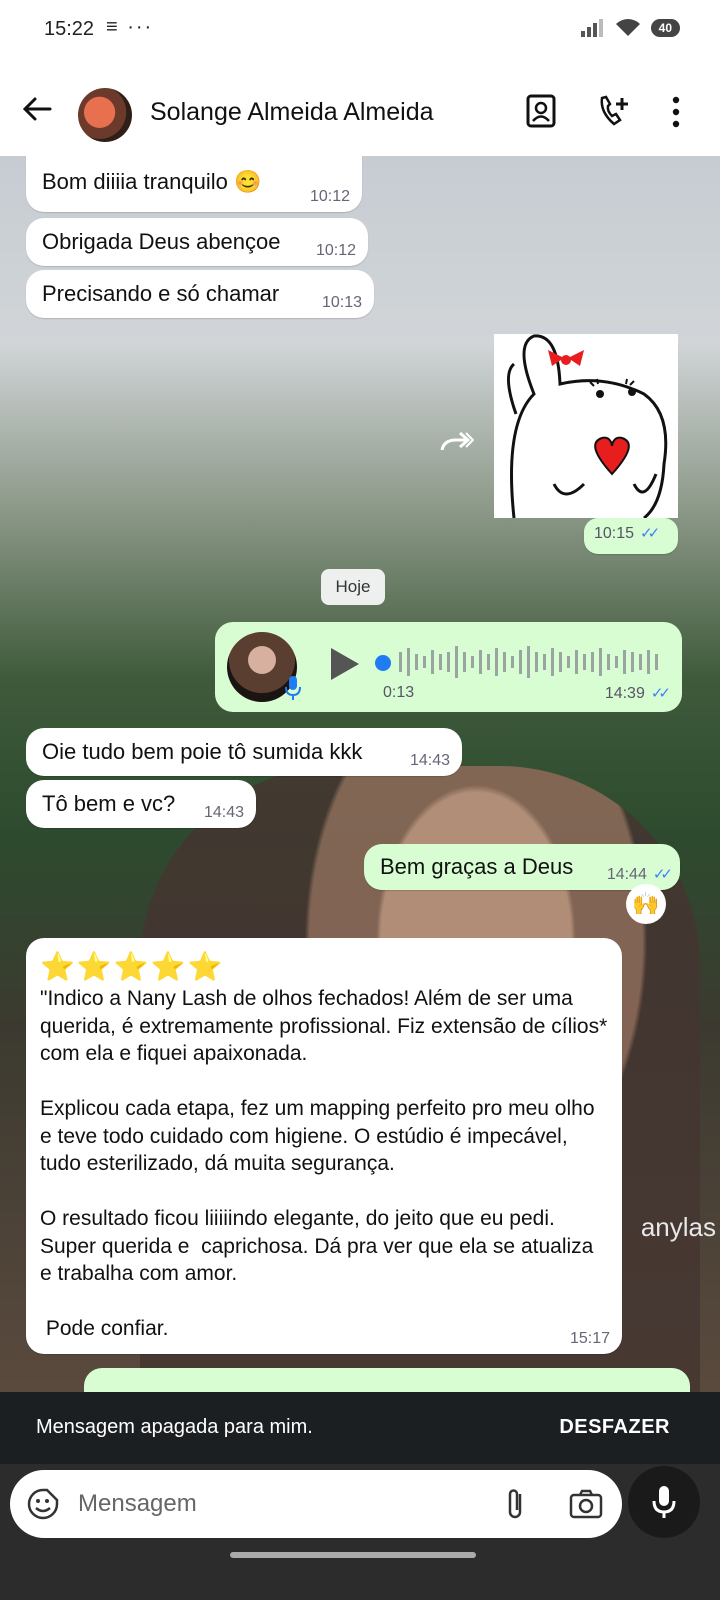 This screenshot has width=720, height=1600. I want to click on forward-icon, so click(457, 442).